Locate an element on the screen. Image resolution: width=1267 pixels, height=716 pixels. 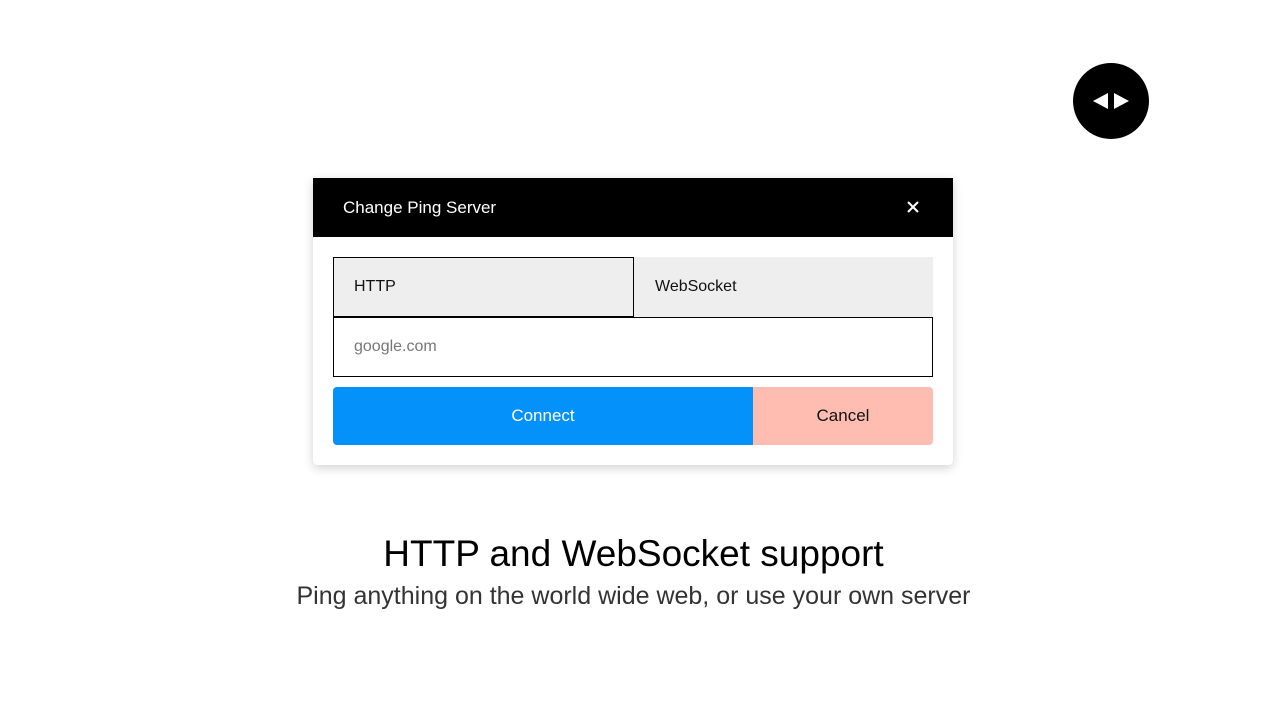
tab-websocket: WebSocket is located at coordinates (783, 287).